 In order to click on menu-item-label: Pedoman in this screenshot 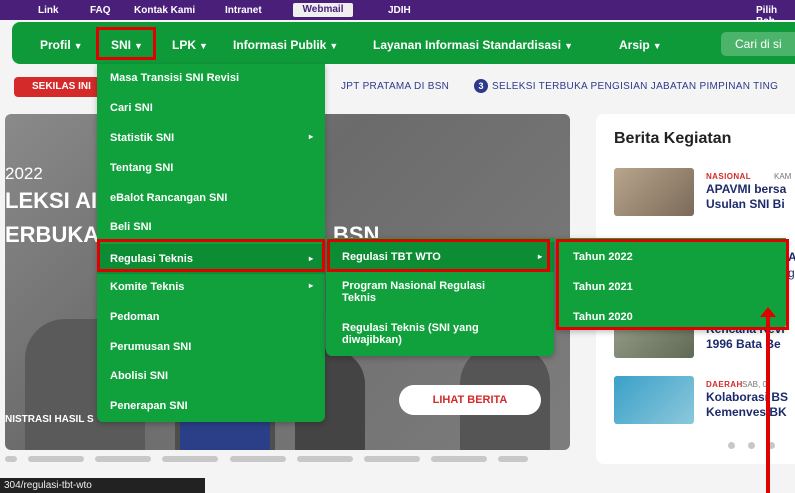, I will do `click(135, 317)`.